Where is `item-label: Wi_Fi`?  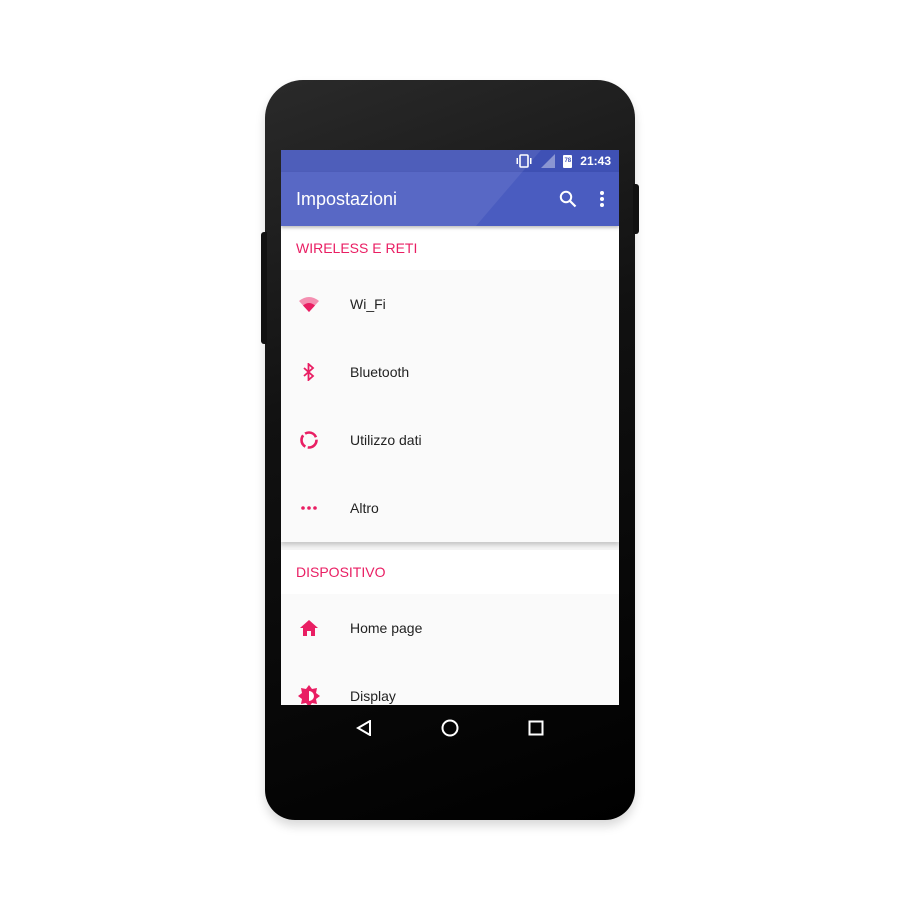 item-label: Wi_Fi is located at coordinates (368, 304).